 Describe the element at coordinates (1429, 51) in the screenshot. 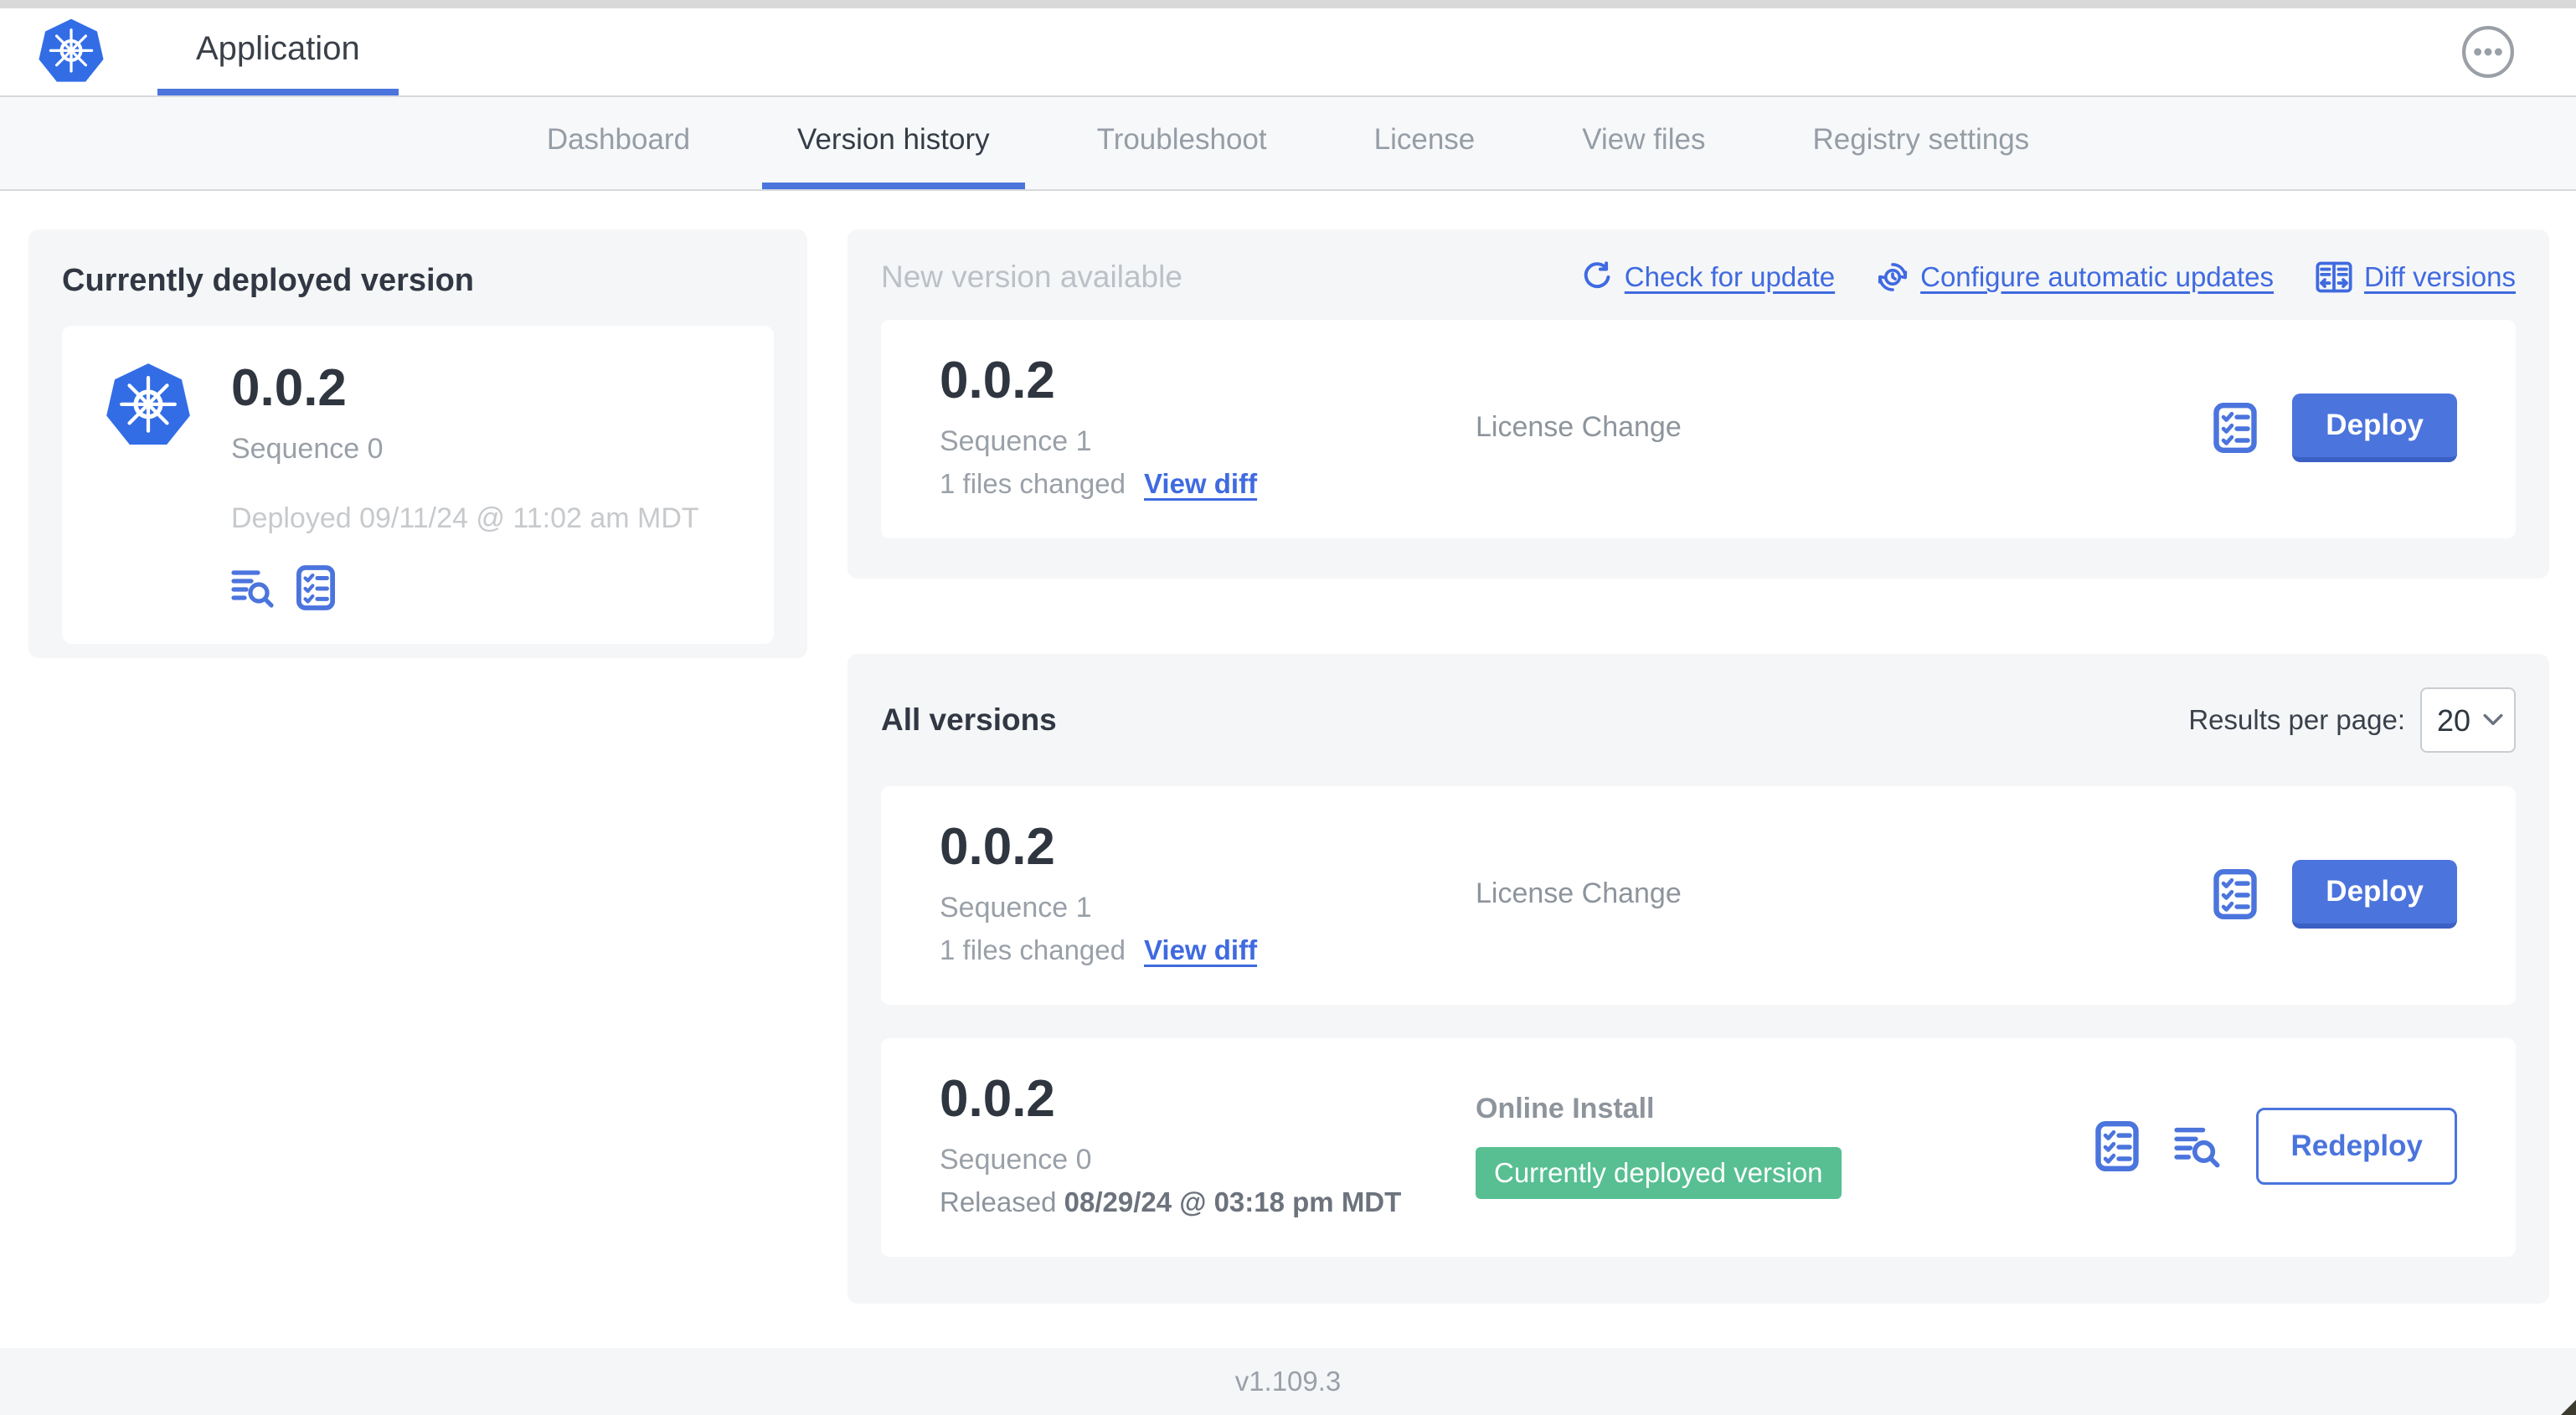

I see `header-spacer` at that location.